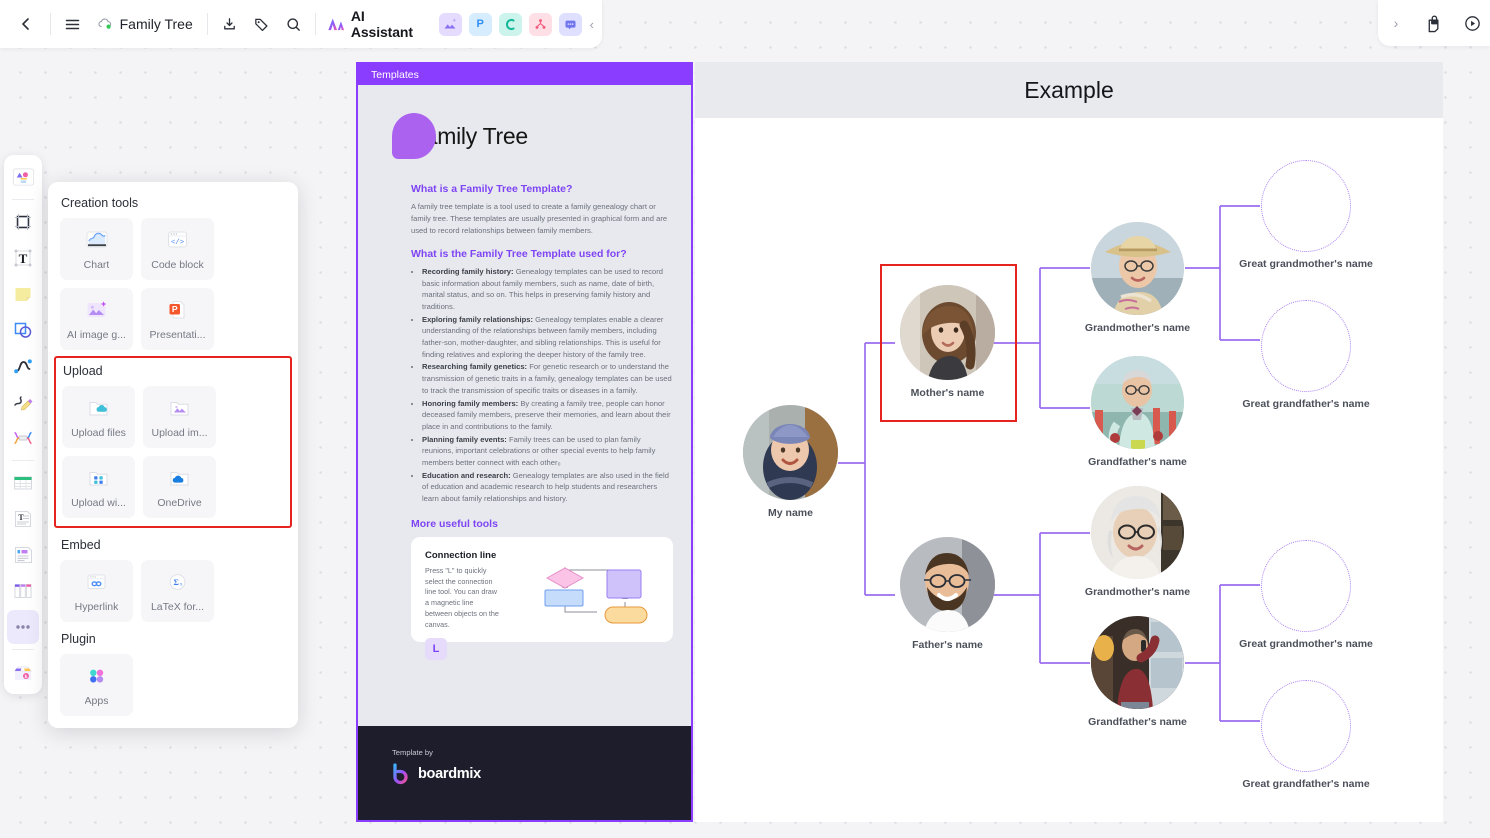  What do you see at coordinates (26, 24) in the screenshot?
I see `back-button` at bounding box center [26, 24].